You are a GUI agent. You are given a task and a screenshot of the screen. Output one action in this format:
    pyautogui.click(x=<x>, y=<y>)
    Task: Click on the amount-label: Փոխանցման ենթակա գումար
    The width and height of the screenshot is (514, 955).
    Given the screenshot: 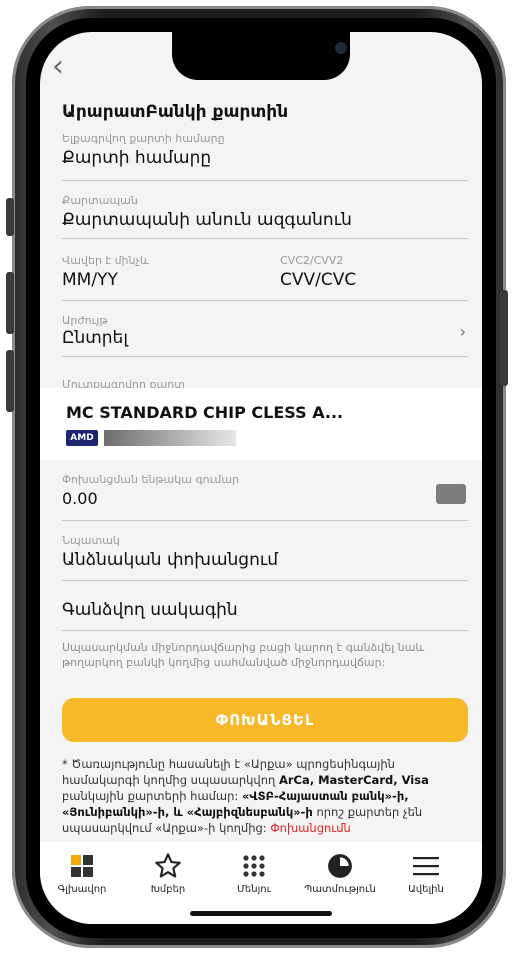 What is the action you would take?
    pyautogui.click(x=151, y=479)
    